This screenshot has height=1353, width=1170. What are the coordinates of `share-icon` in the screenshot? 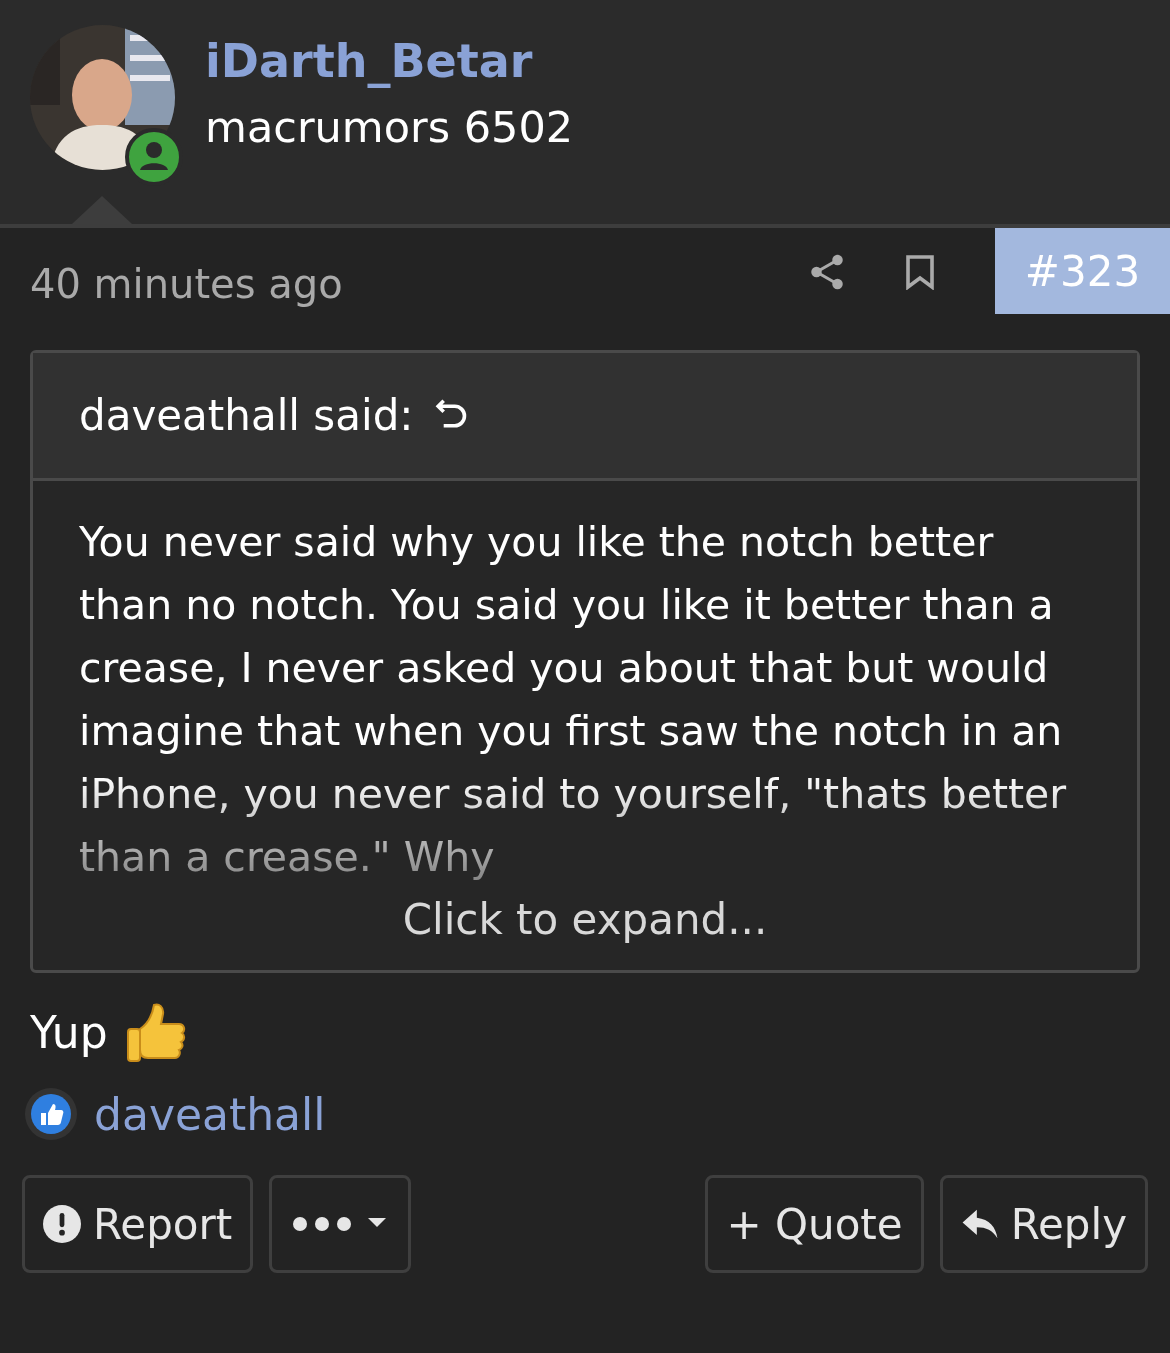 It's located at (827, 272).